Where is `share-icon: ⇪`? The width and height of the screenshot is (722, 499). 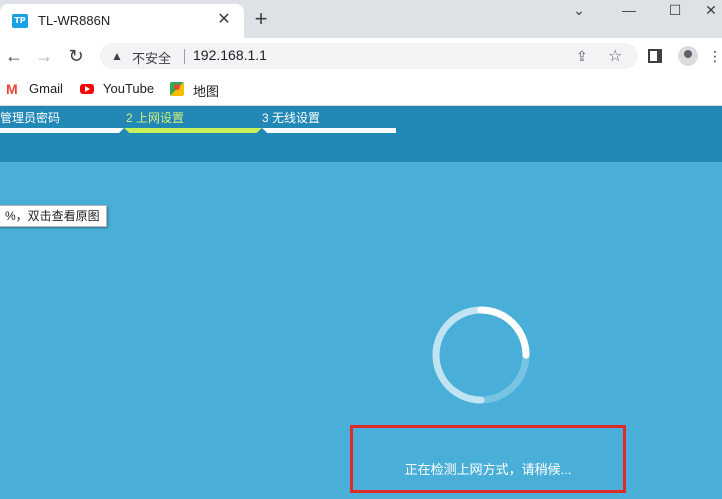 share-icon: ⇪ is located at coordinates (582, 56).